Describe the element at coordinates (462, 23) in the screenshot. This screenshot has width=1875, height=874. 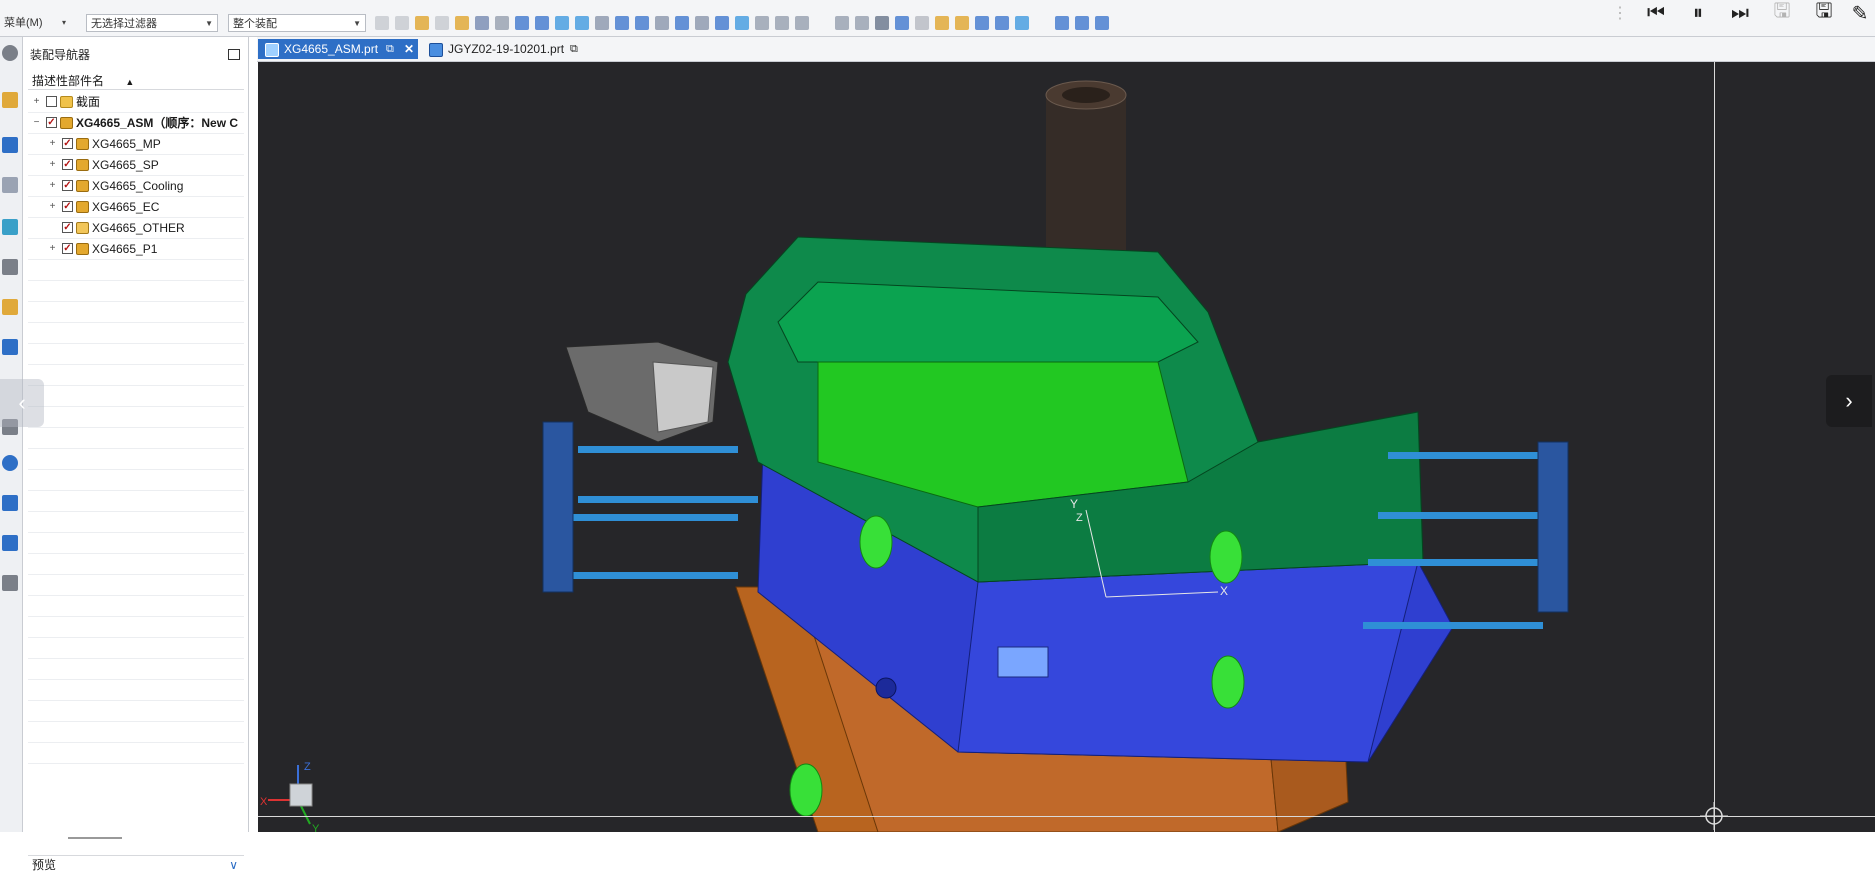
I see `snap-intersect-icon` at that location.